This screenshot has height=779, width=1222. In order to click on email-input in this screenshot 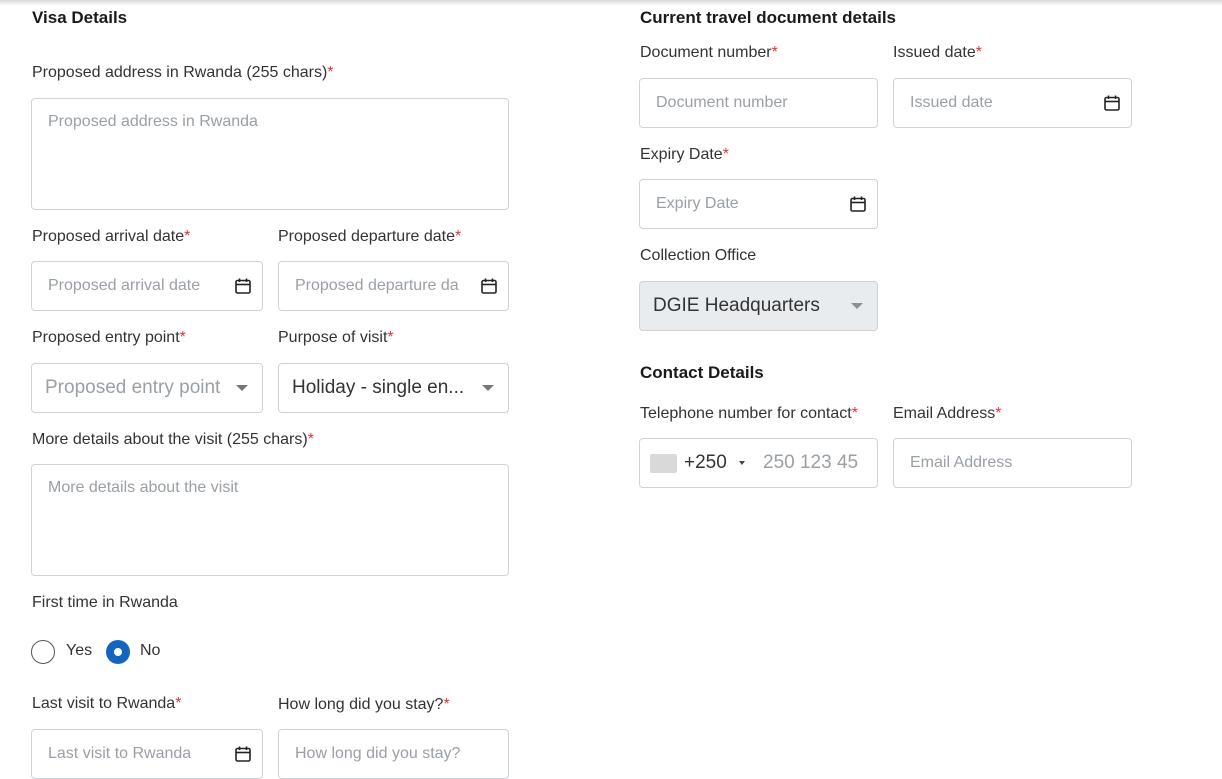, I will do `click(1012, 463)`.